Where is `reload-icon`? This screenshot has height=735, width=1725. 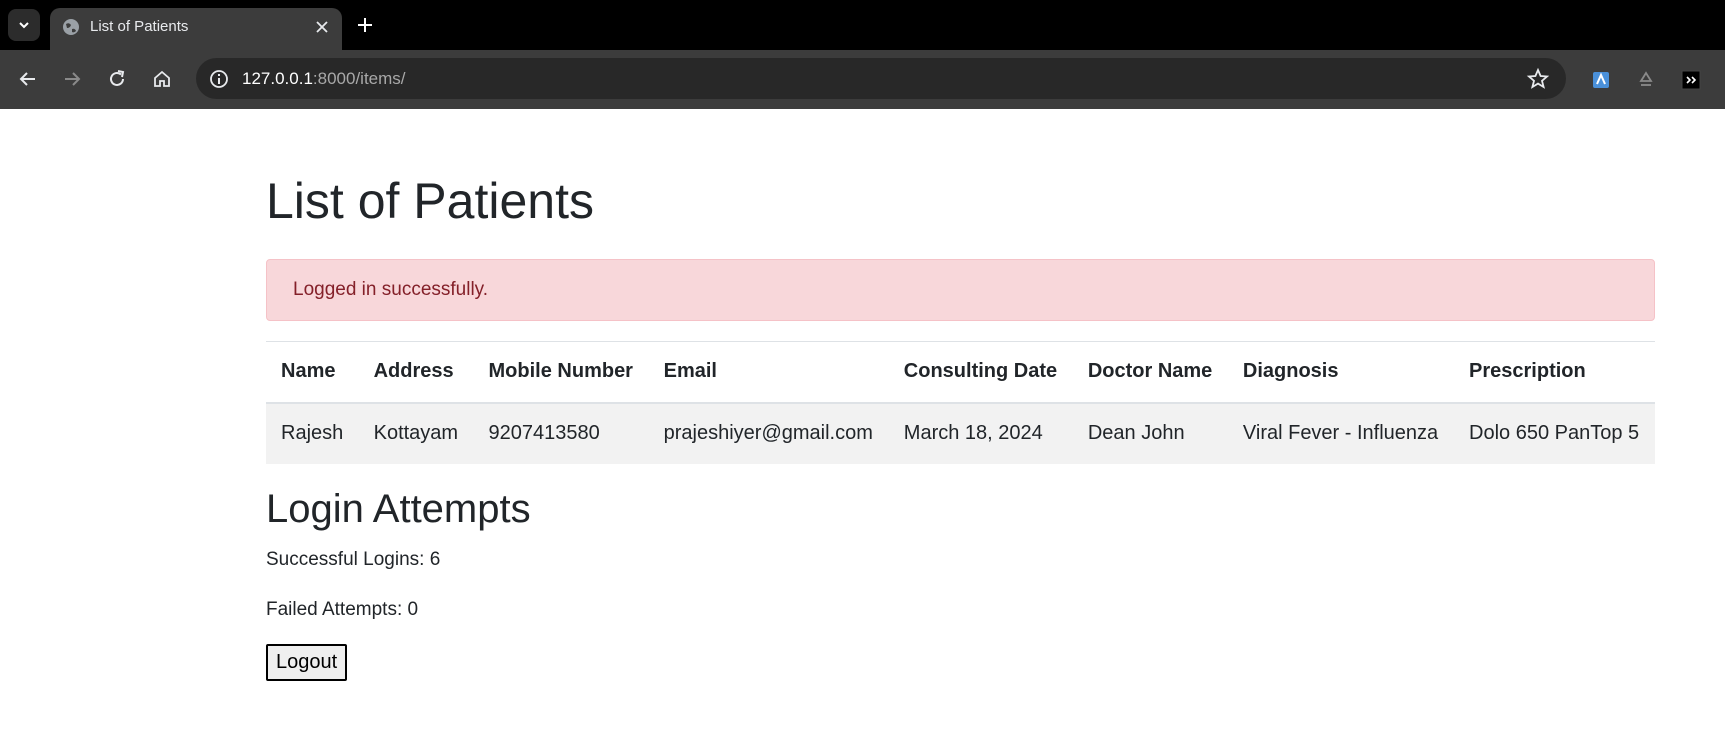
reload-icon is located at coordinates (117, 78).